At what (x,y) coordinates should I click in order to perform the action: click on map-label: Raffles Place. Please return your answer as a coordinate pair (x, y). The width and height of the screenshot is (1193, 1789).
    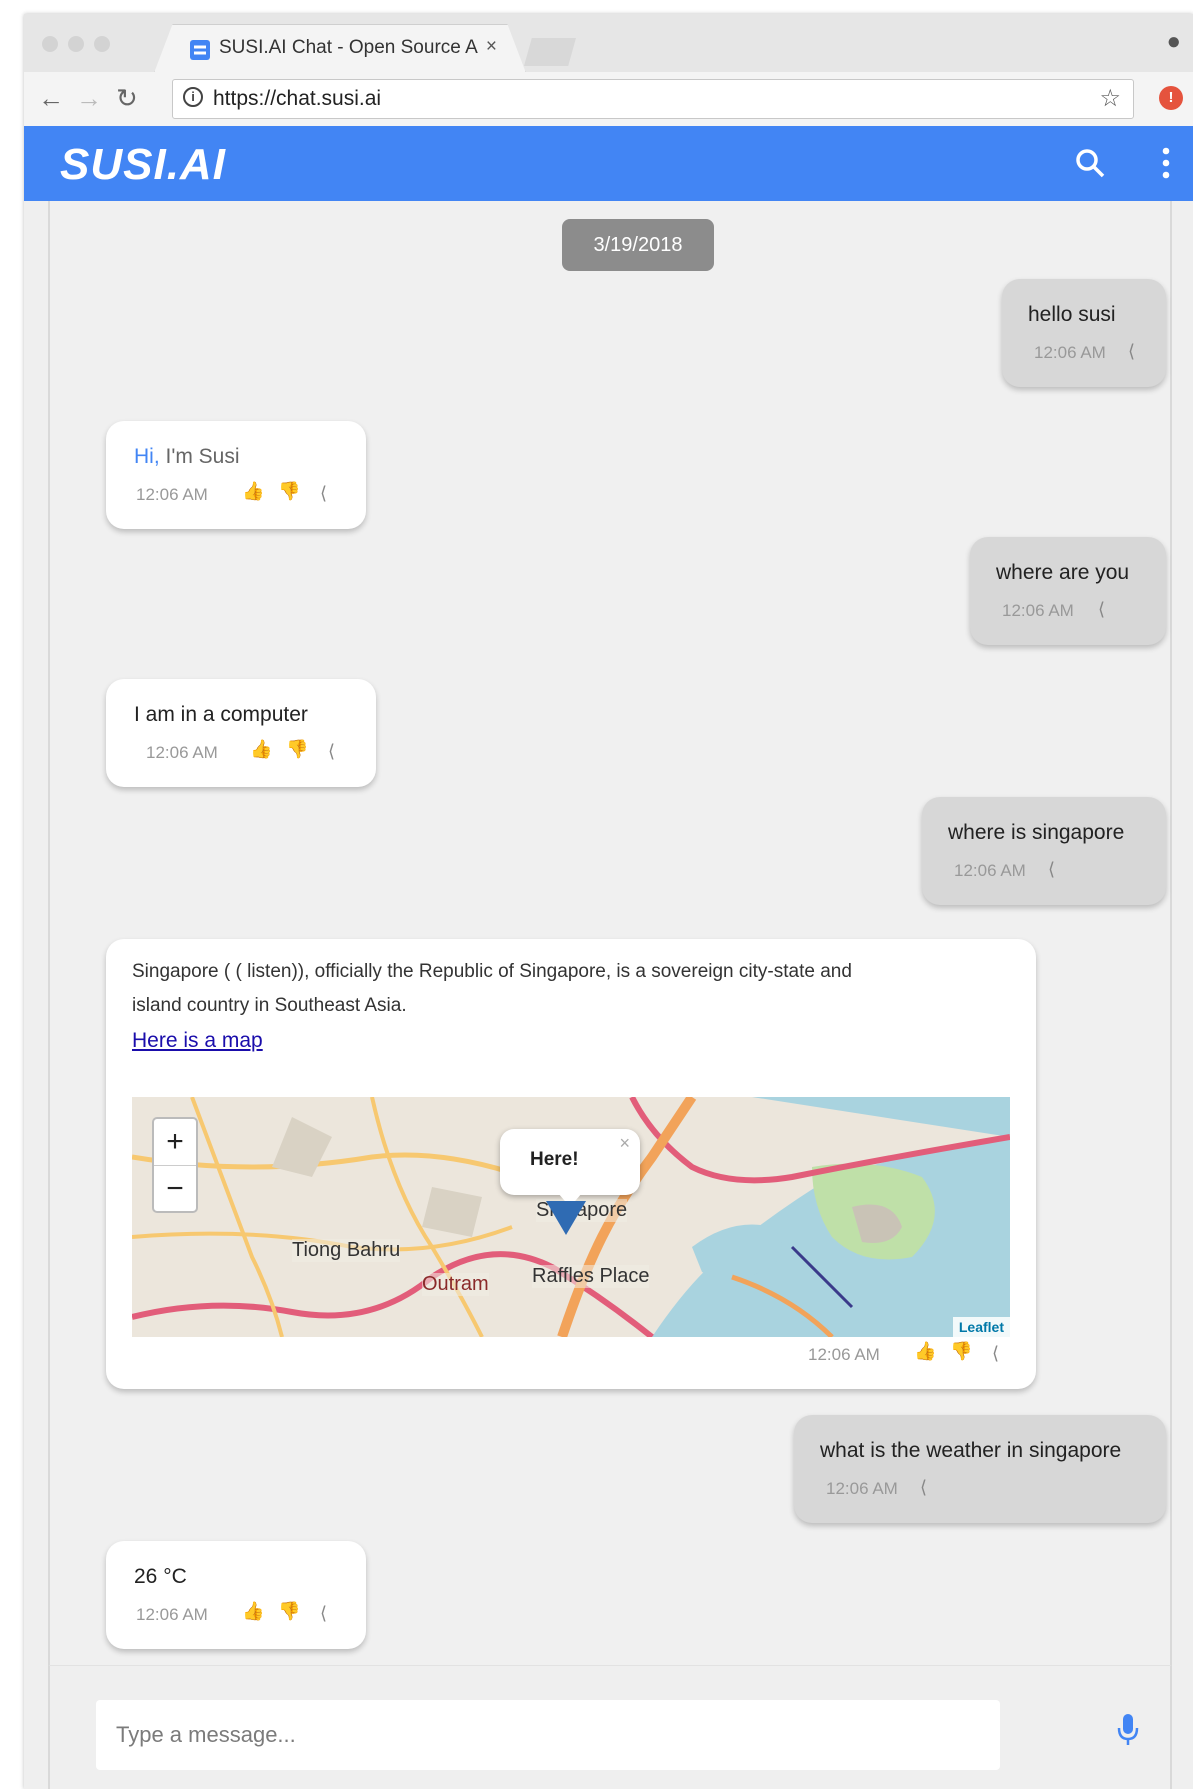
    Looking at the image, I should click on (591, 1276).